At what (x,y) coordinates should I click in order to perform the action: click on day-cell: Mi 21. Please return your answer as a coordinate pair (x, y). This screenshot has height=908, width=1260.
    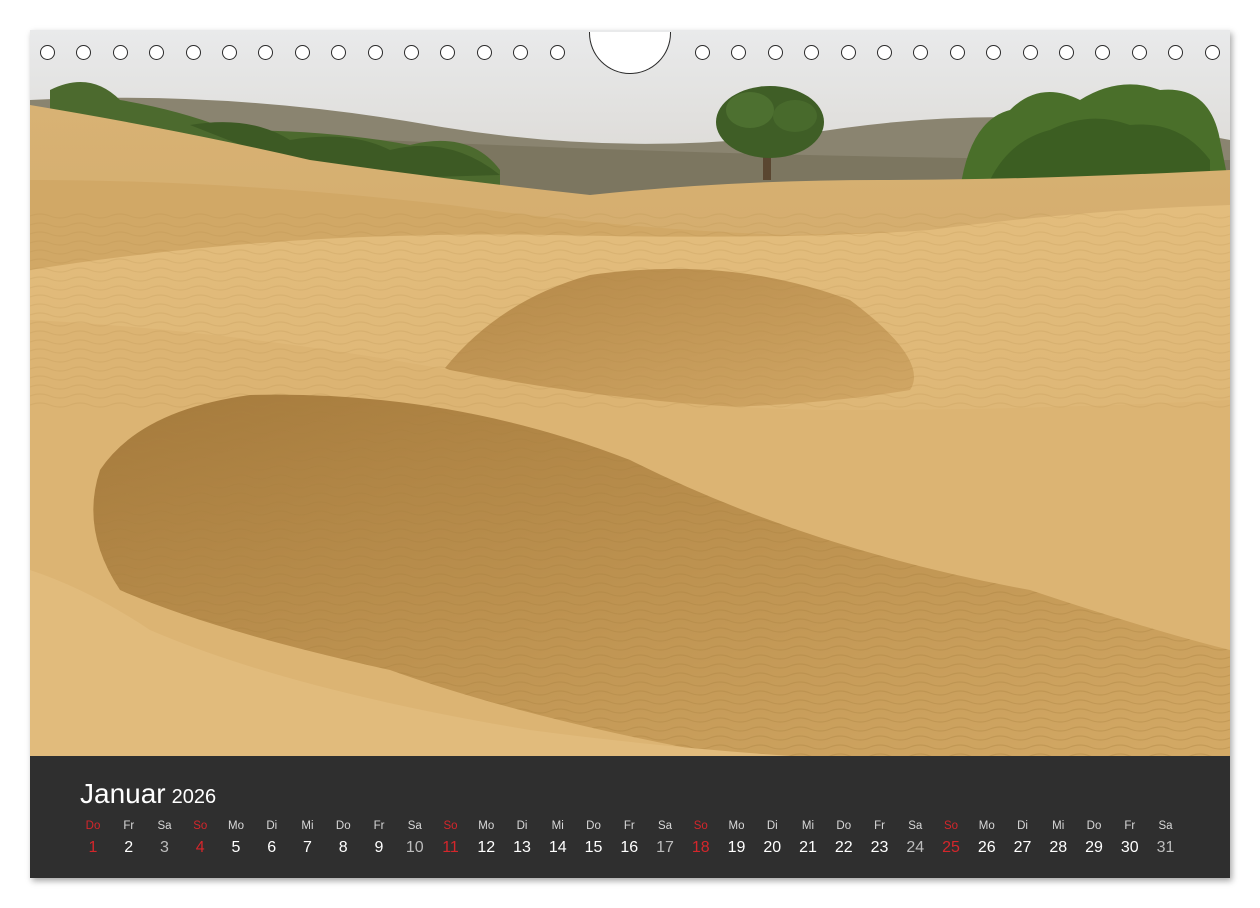
    Looking at the image, I should click on (808, 838).